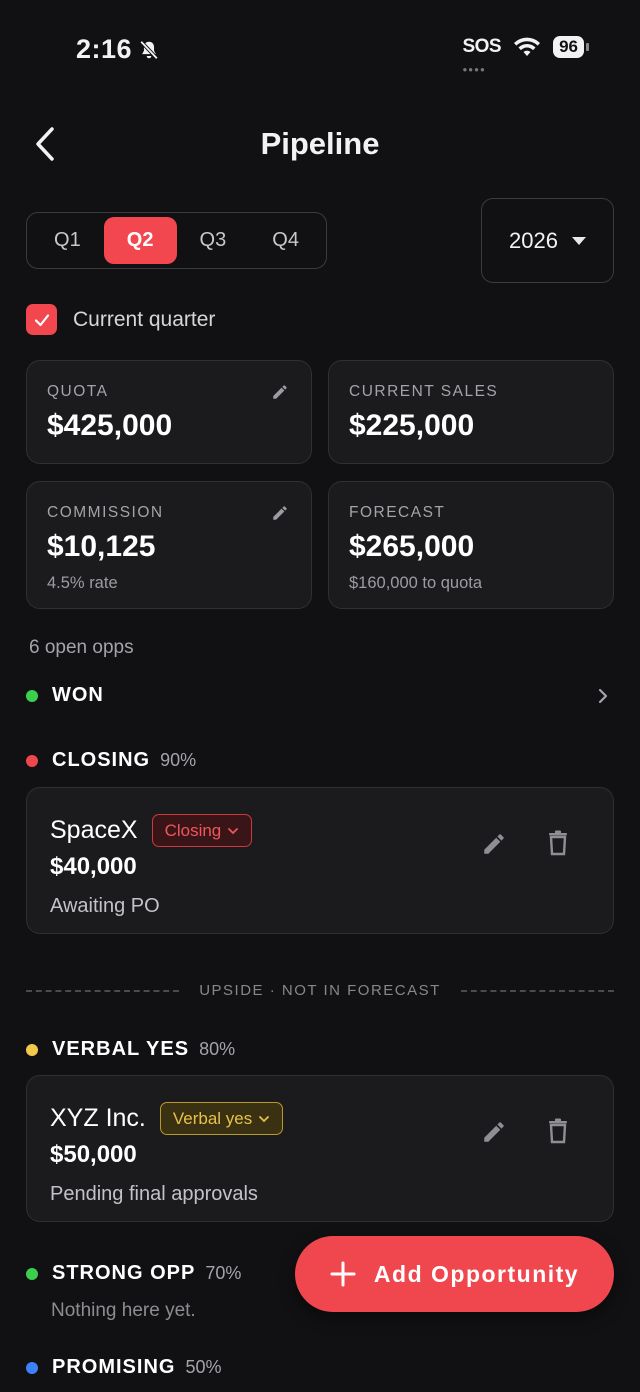  What do you see at coordinates (101, 760) in the screenshot?
I see `stage-name-closing: CLOSING` at bounding box center [101, 760].